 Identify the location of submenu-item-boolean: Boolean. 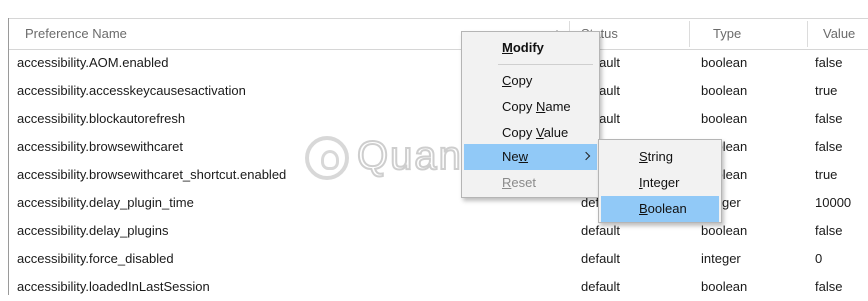
(660, 209).